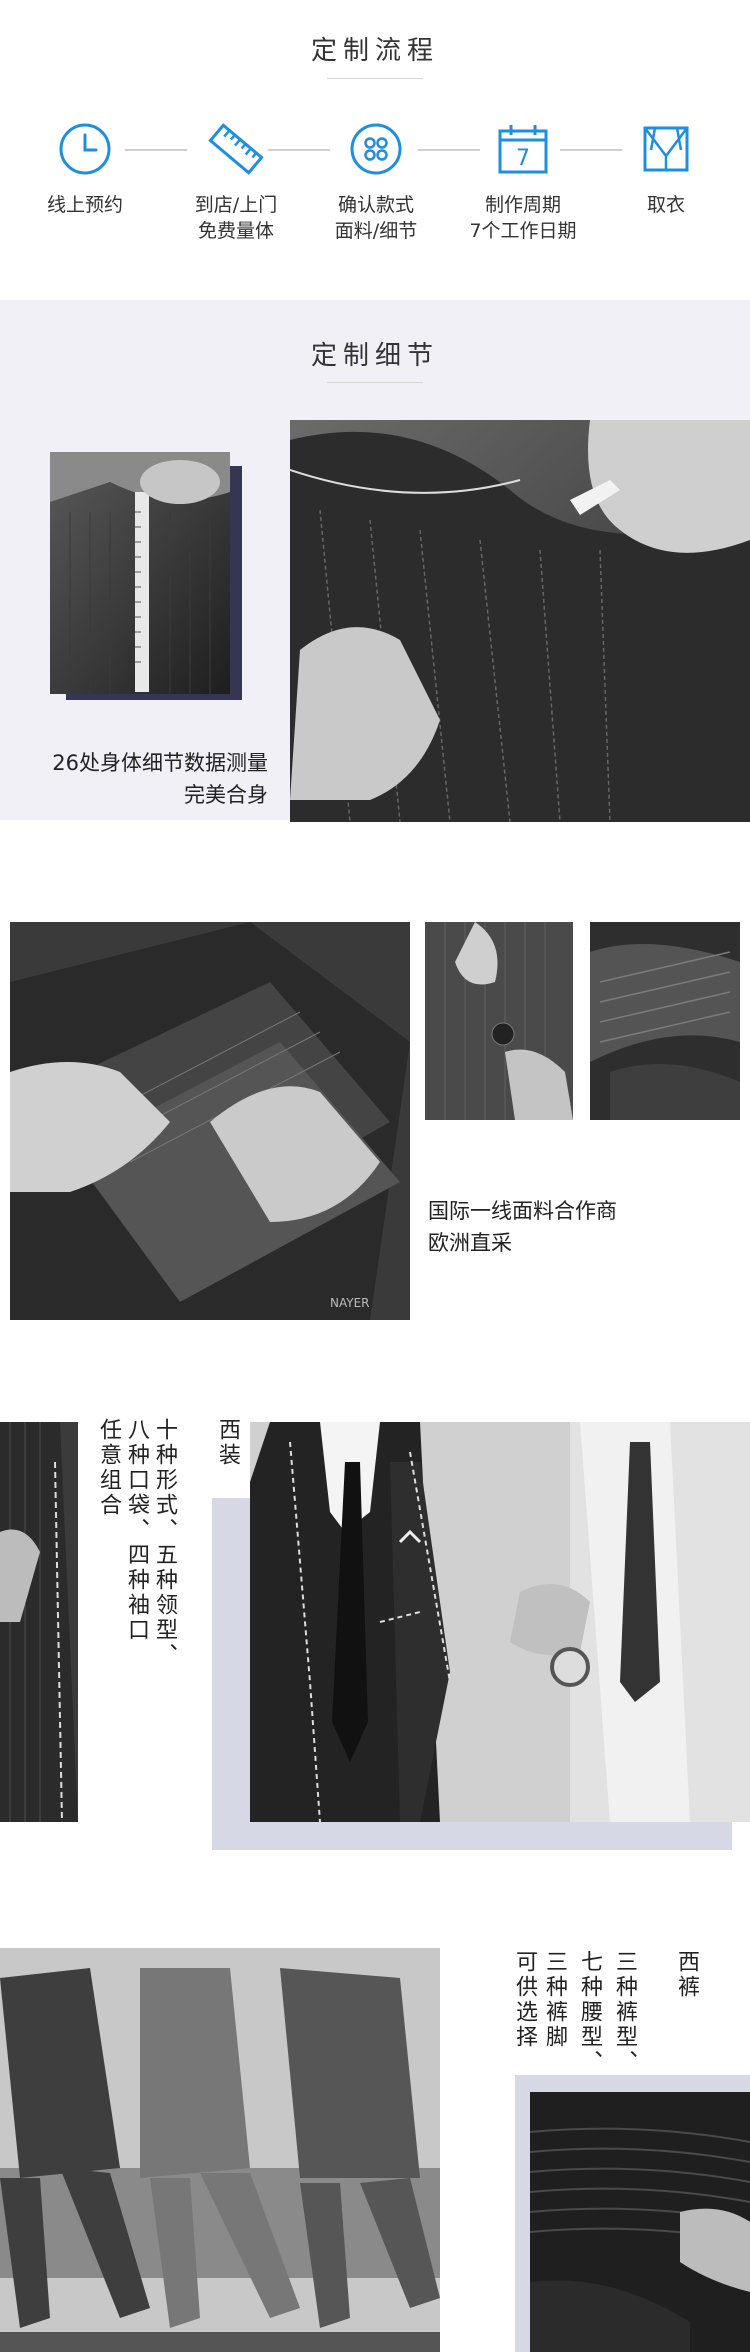 The image size is (750, 2352). What do you see at coordinates (226, 795) in the screenshot?
I see `measure-caption-line2: 完美合身` at bounding box center [226, 795].